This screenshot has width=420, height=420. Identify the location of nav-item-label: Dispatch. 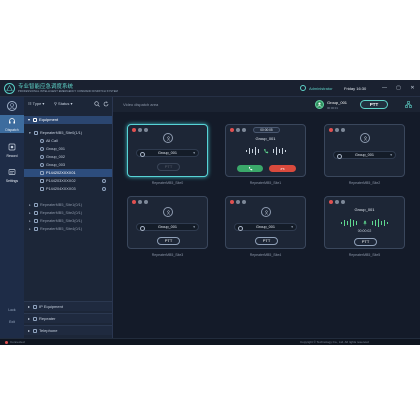
(12, 130).